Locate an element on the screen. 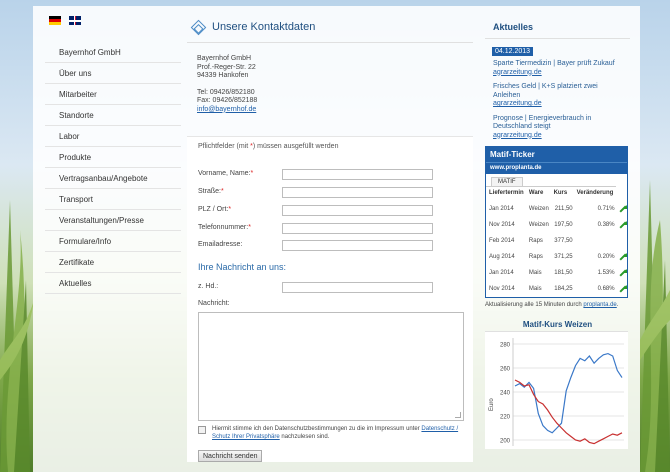  y-tick-label: 200 is located at coordinates (505, 442).